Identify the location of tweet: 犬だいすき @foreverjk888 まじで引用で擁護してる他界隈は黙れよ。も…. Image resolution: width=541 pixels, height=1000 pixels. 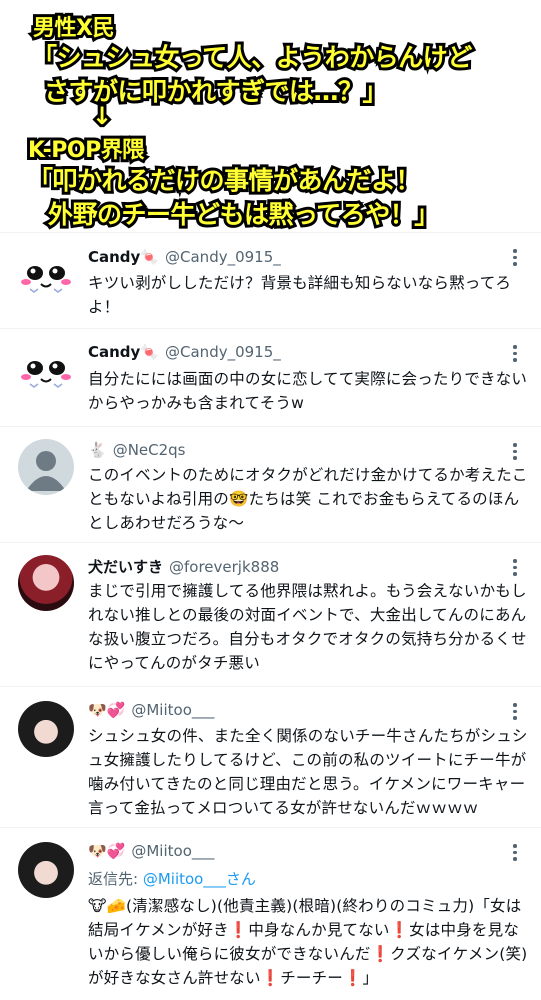
(270, 615).